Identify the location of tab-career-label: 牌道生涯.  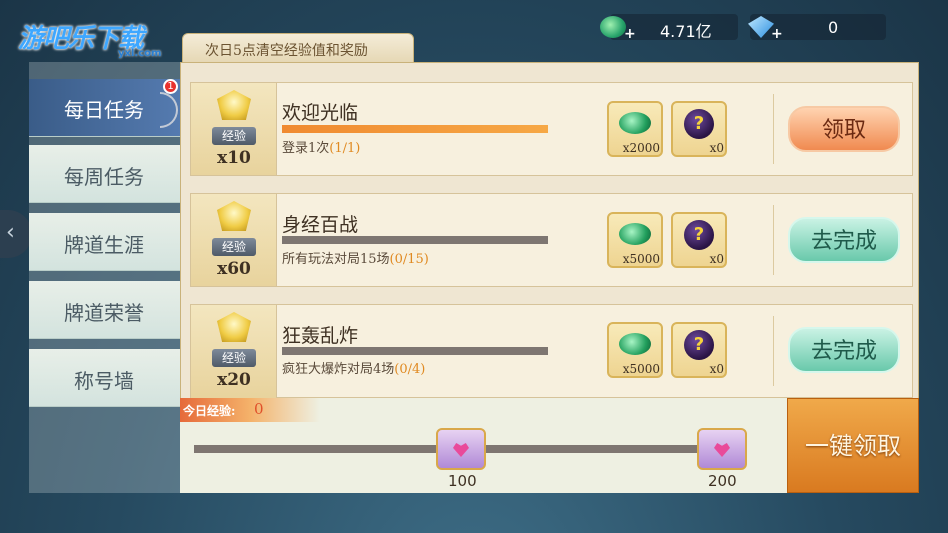
(104, 245).